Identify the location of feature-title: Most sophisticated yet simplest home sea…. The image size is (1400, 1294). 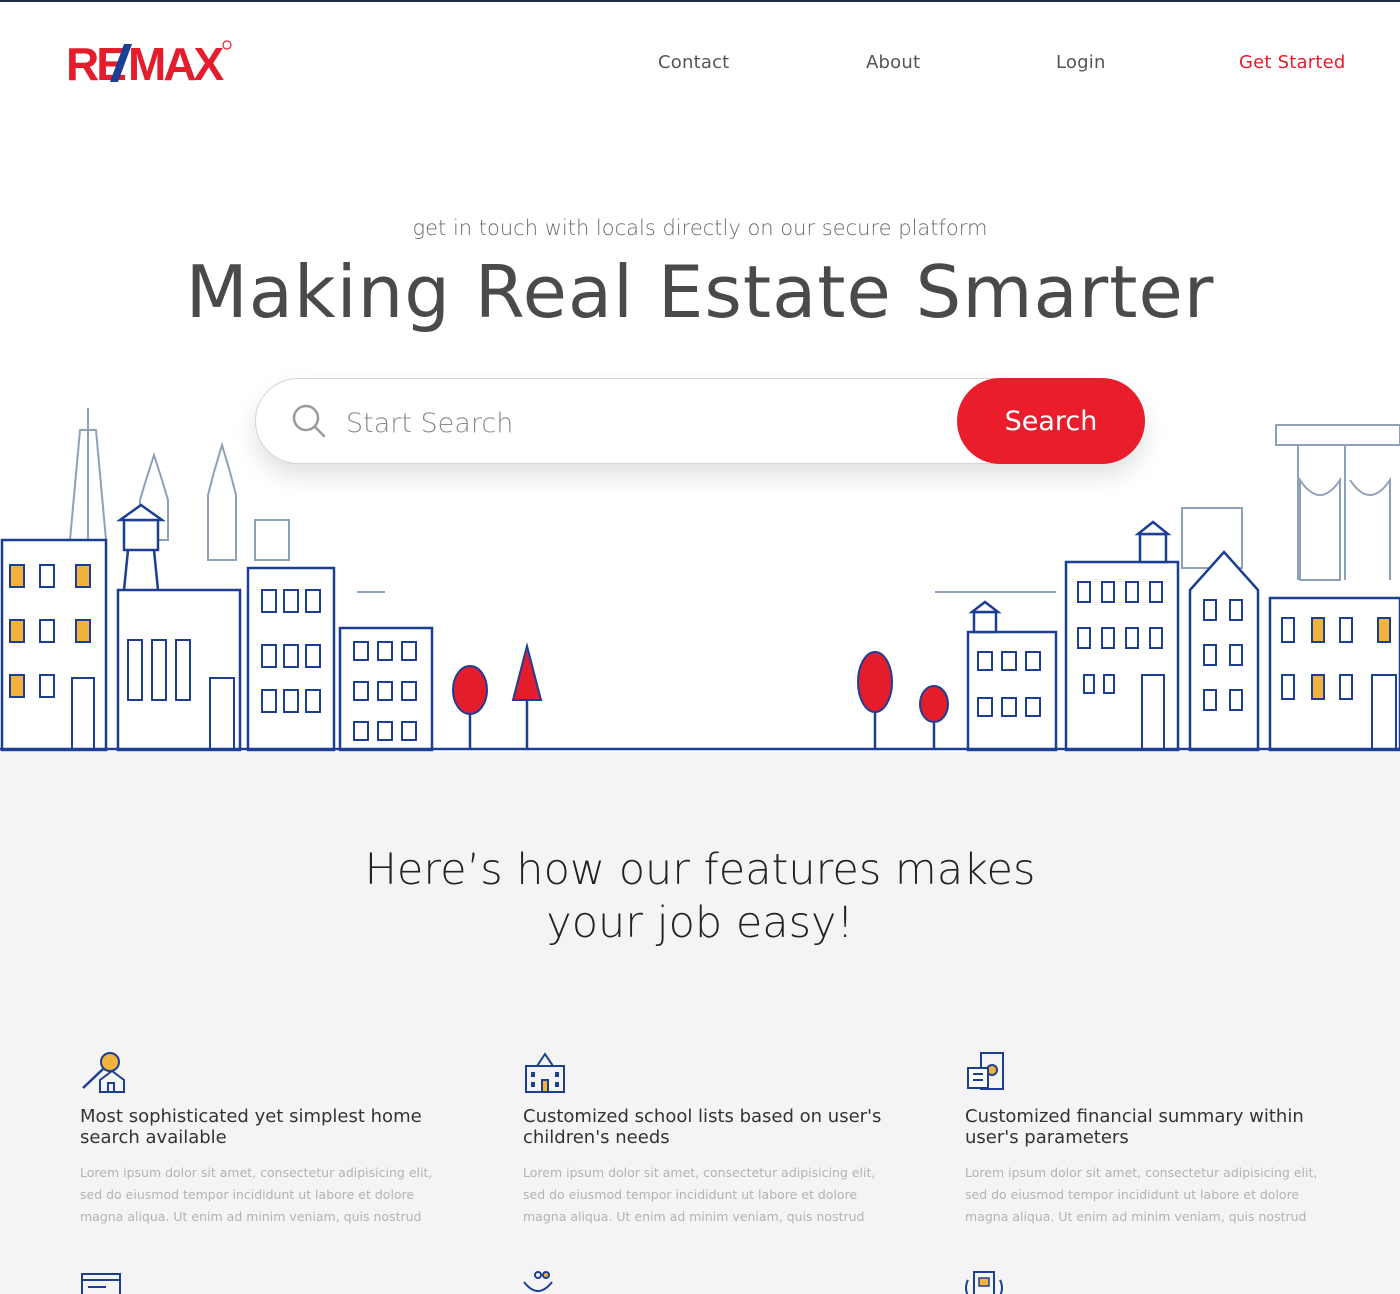
(251, 1127).